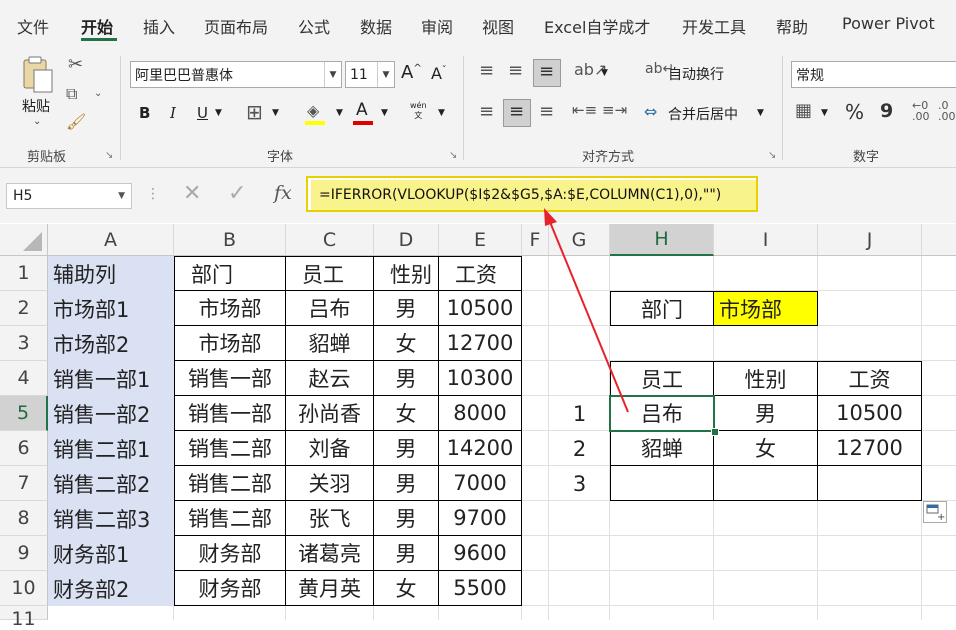 Image resolution: width=956 pixels, height=630 pixels. Describe the element at coordinates (111, 413) in the screenshot. I see `cell-helper: 销售一部2` at that location.